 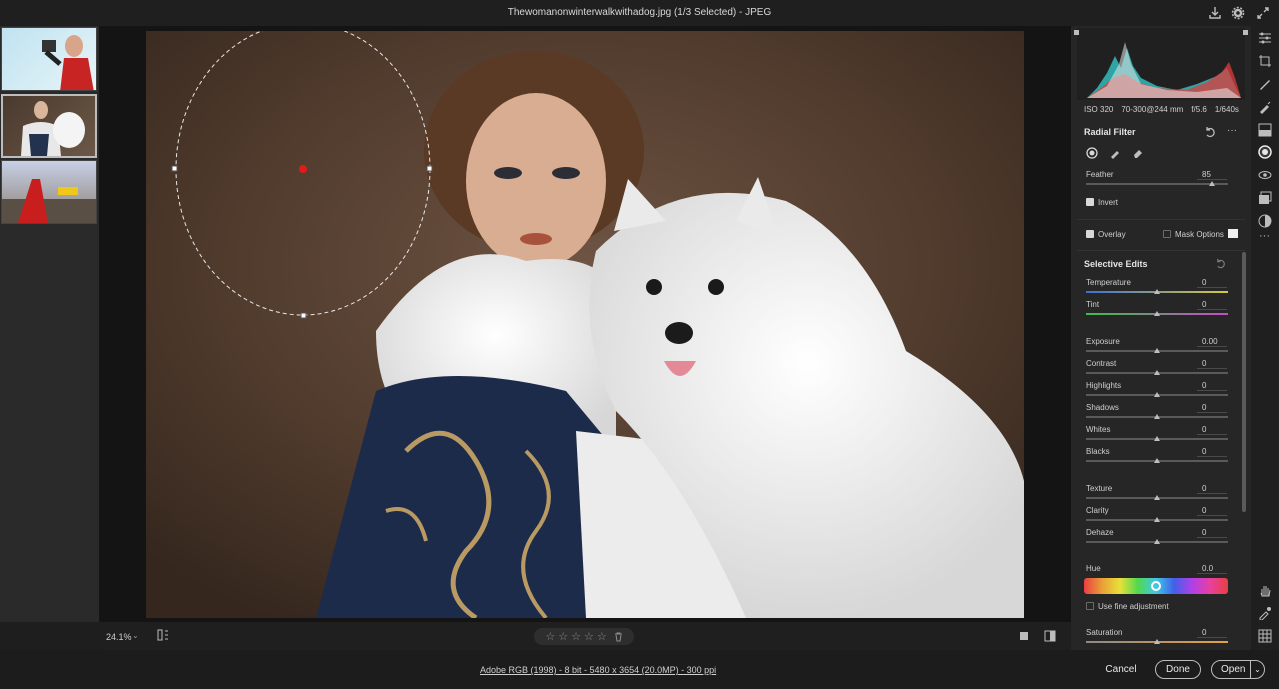 I want to click on radial-filter-title: Radial Filter, so click(x=1110, y=132).